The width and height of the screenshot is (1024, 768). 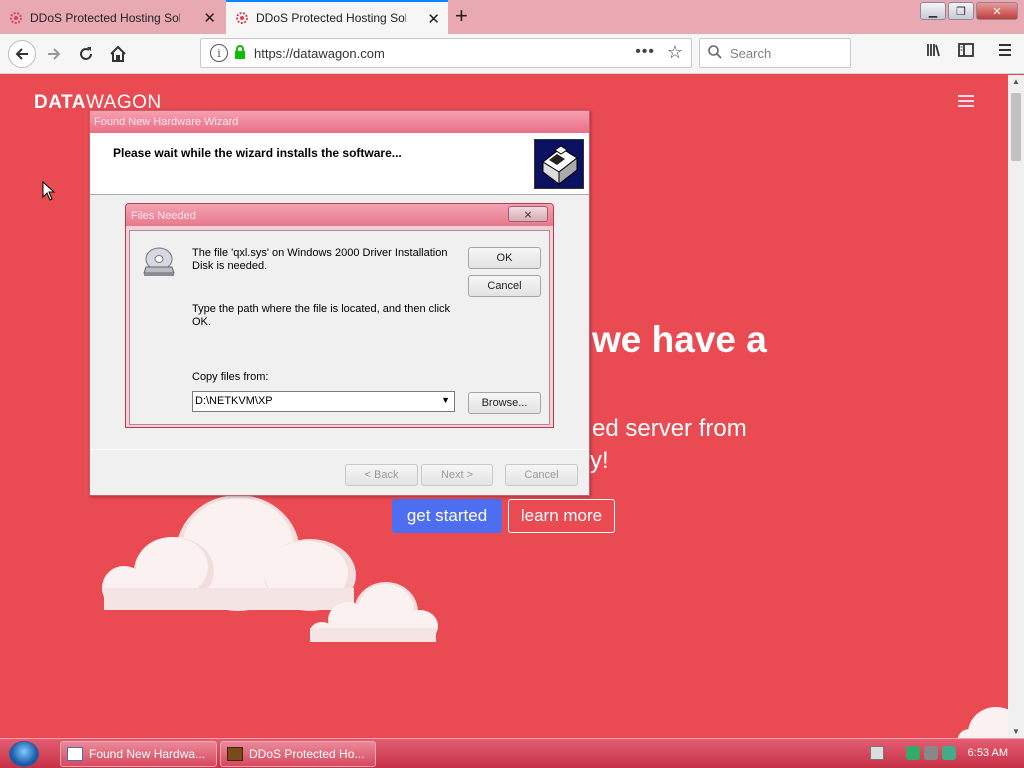 I want to click on wizard-title: Found New Hardware Wizard, so click(x=339, y=122).